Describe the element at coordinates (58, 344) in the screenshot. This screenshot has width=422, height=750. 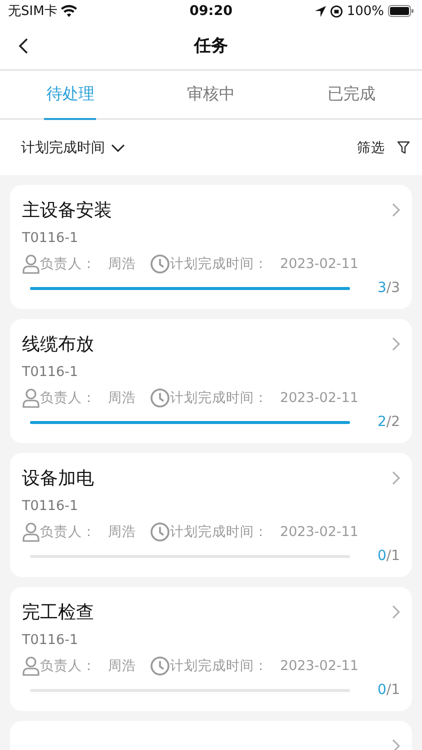
I see `task-title: 线缆布放` at that location.